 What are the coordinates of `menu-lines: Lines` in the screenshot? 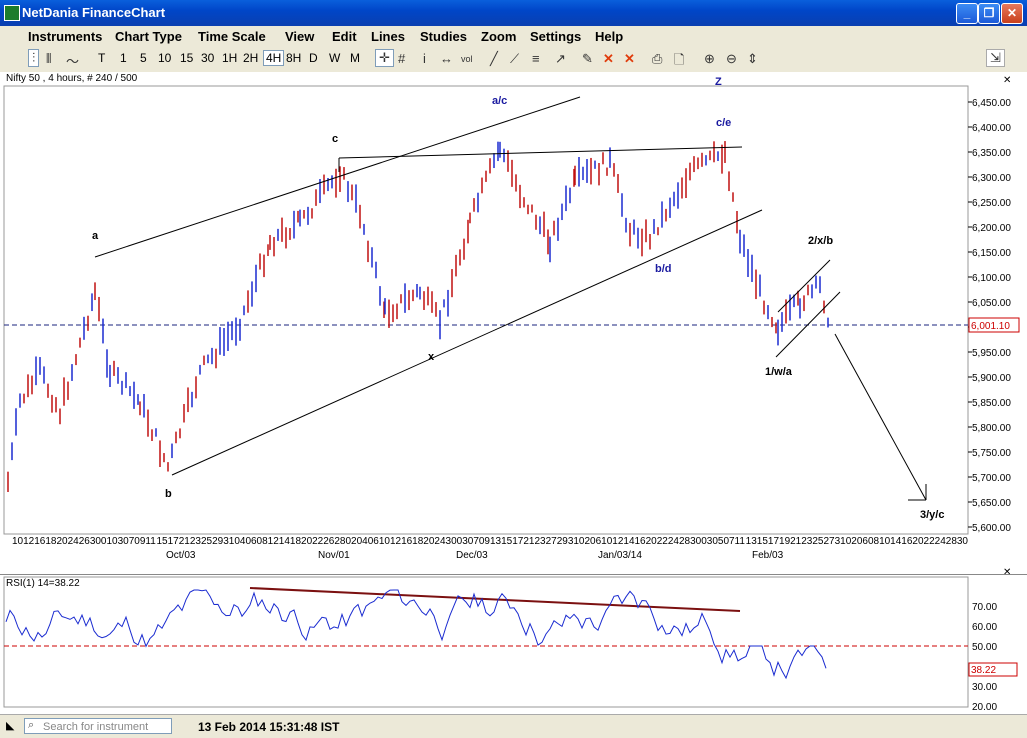 It's located at (388, 36).